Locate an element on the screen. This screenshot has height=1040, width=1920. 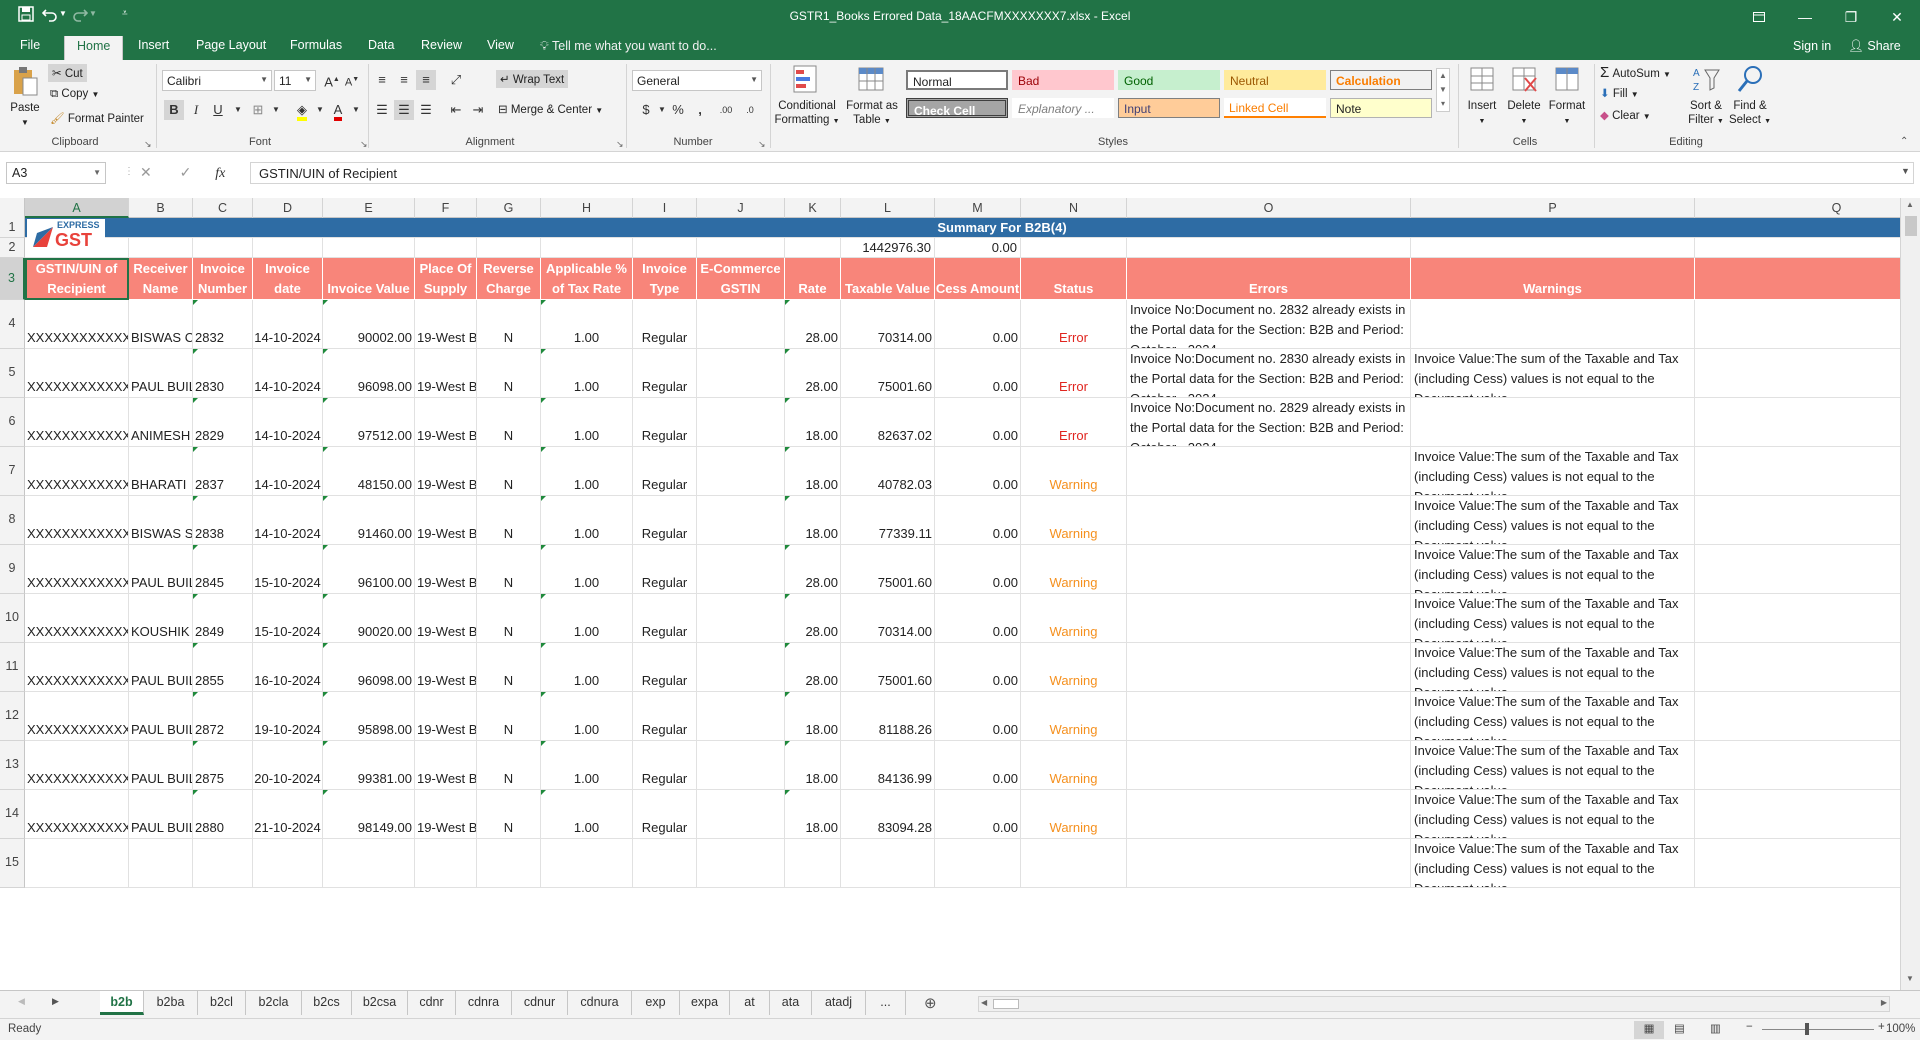
header-cell: Invoice Number is located at coordinates (223, 279).